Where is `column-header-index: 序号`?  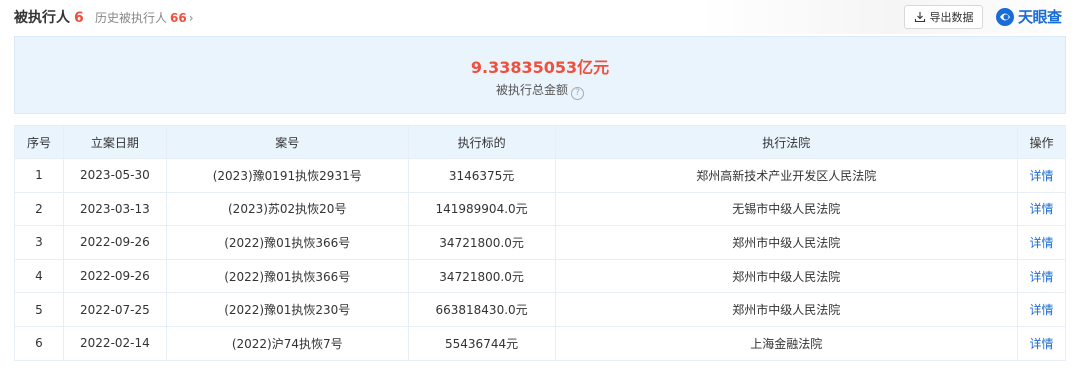 column-header-index: 序号 is located at coordinates (39, 142).